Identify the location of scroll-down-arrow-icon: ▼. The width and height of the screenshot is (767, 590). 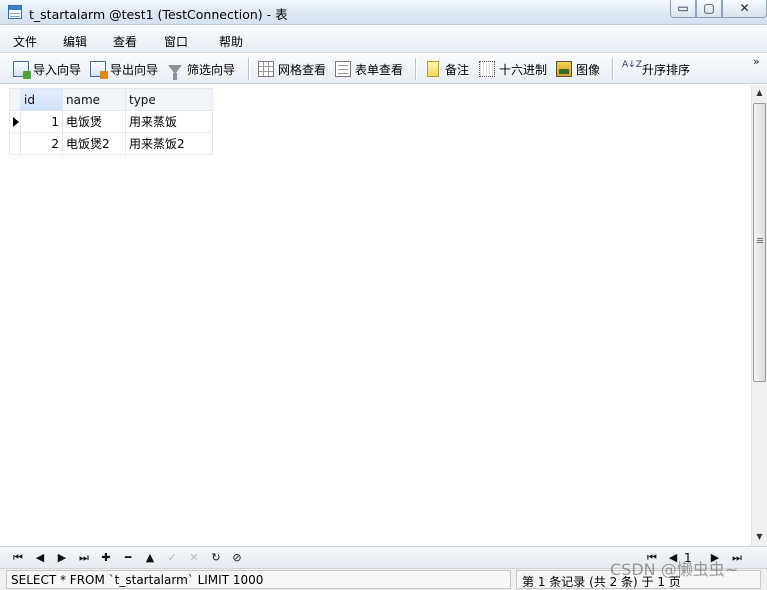
(759, 537).